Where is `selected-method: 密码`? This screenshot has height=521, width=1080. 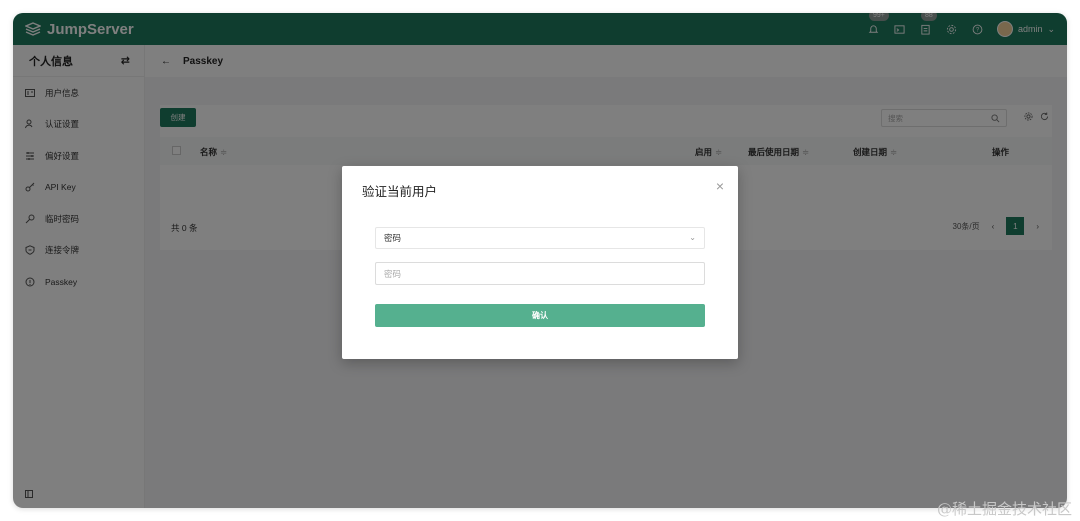
selected-method: 密码 is located at coordinates (393, 238).